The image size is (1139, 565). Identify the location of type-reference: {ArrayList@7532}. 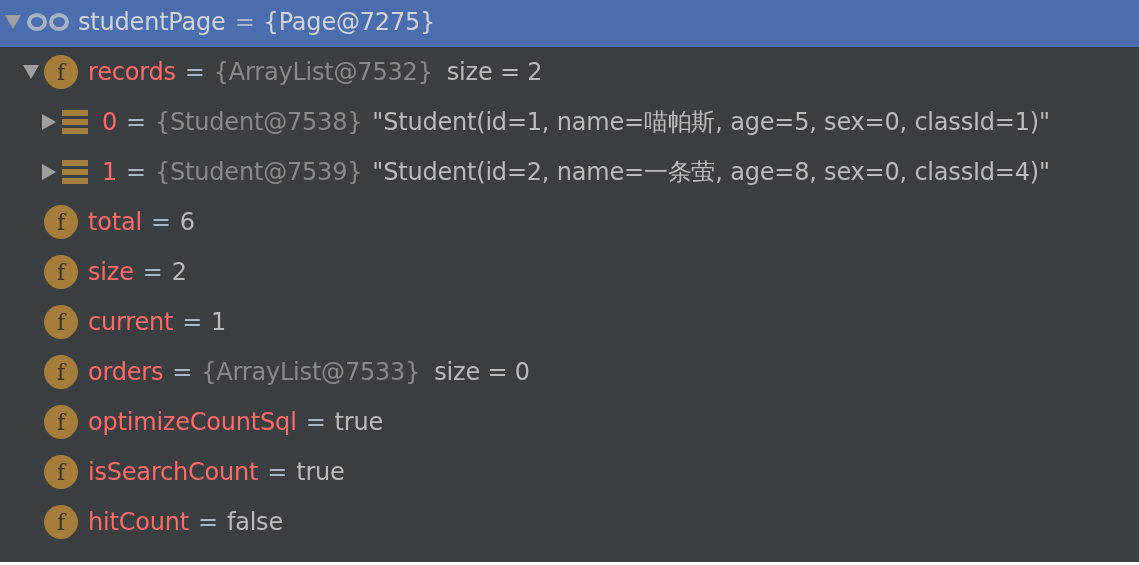
(323, 72).